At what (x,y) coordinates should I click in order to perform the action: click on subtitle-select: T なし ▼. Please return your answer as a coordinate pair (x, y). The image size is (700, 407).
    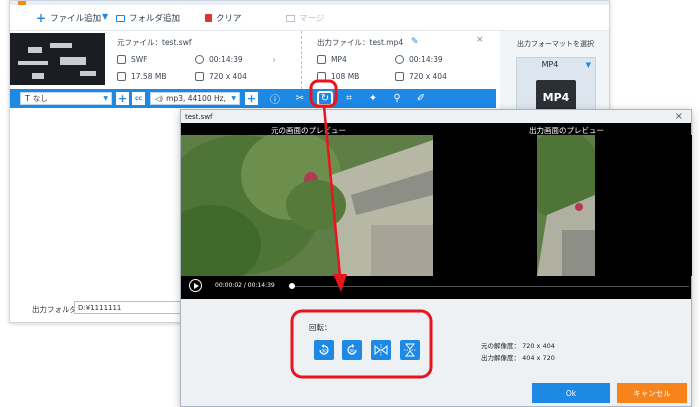
    Looking at the image, I should click on (66, 98).